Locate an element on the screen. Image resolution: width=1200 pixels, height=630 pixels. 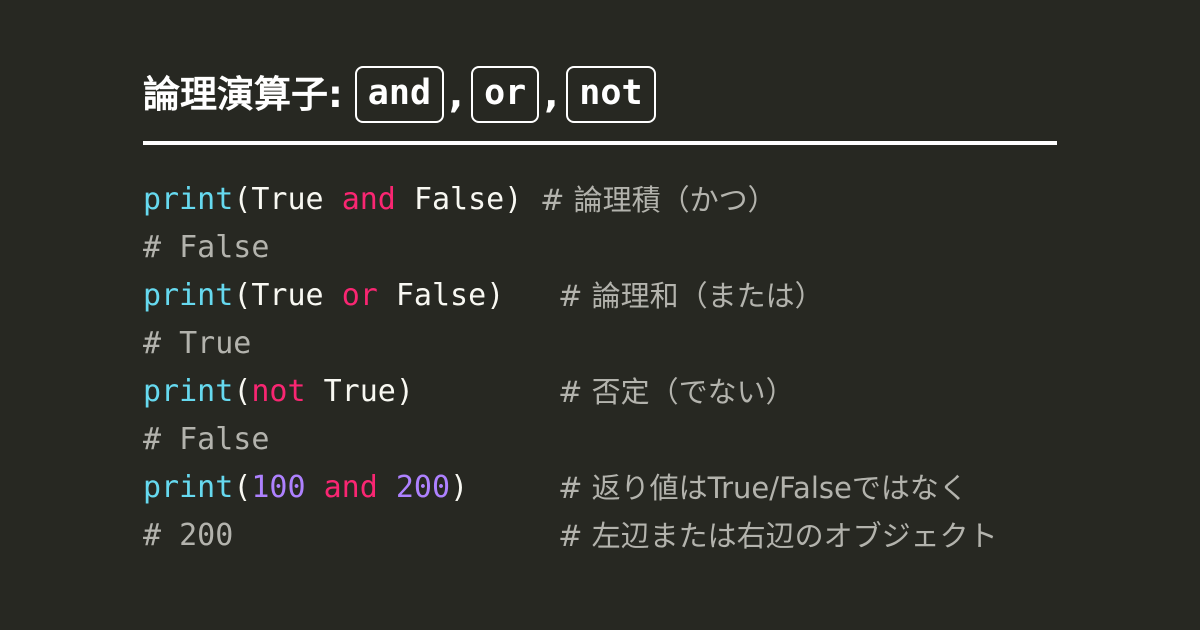
code-line: # 200 # 左辺または右辺のオブジェクト is located at coordinates (623, 536).